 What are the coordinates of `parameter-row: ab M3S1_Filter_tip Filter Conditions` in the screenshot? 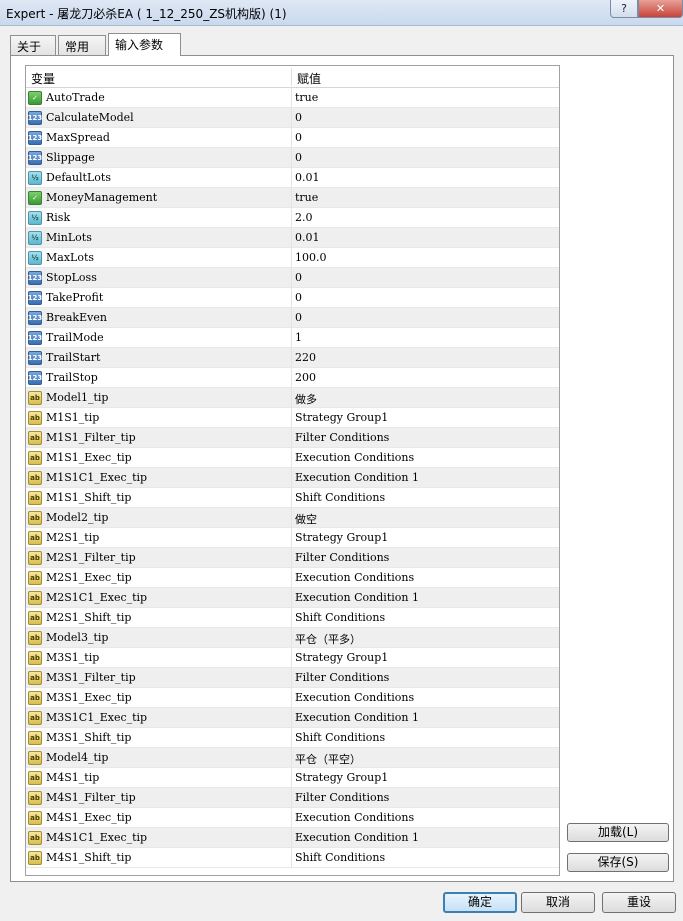 It's located at (292, 678).